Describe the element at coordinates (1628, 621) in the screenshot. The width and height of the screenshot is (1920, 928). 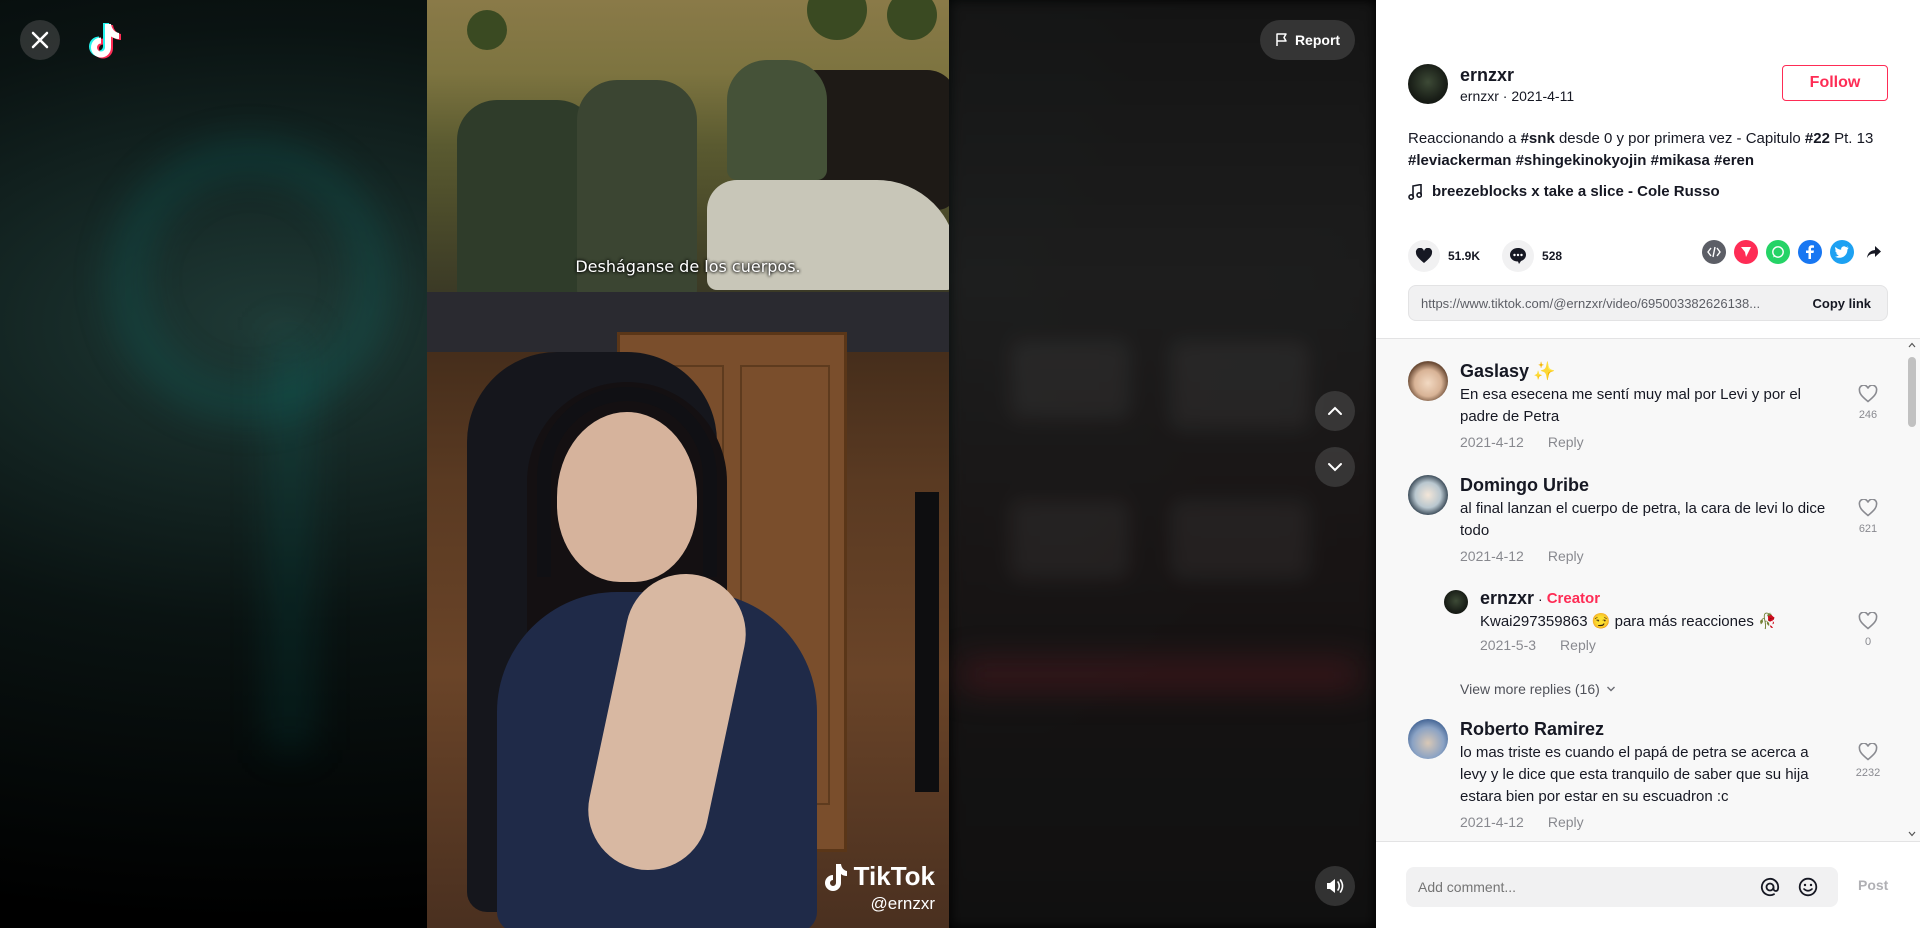
I see `reply-text: Kwai297359863 😏 para más reacciones 🥀` at that location.